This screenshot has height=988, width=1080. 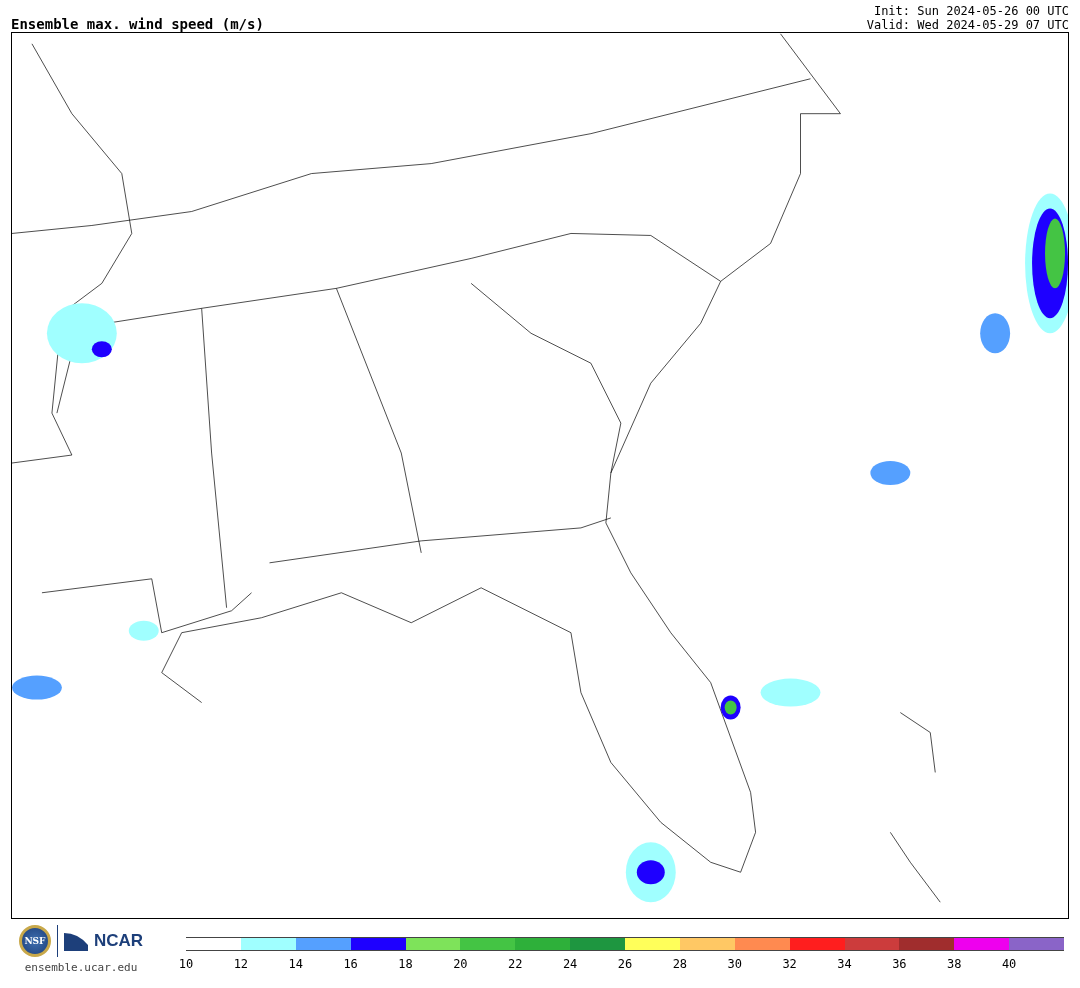 What do you see at coordinates (81, 967) in the screenshot?
I see `site-url: ensemble.ucar.edu` at bounding box center [81, 967].